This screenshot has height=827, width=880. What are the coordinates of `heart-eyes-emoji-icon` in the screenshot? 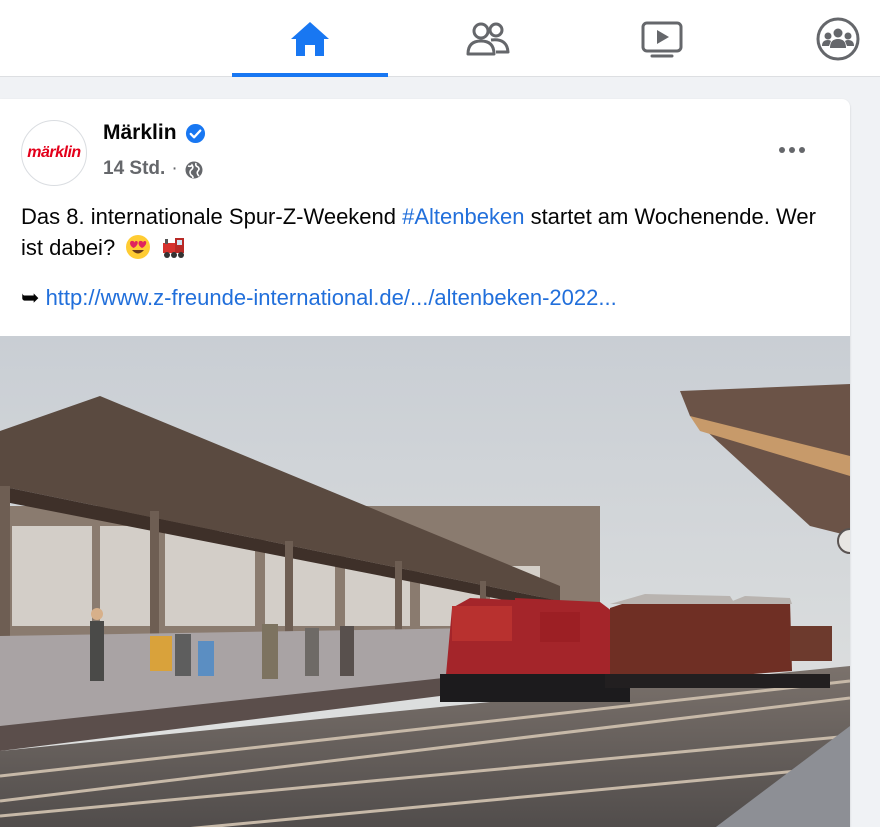 It's located at (138, 247).